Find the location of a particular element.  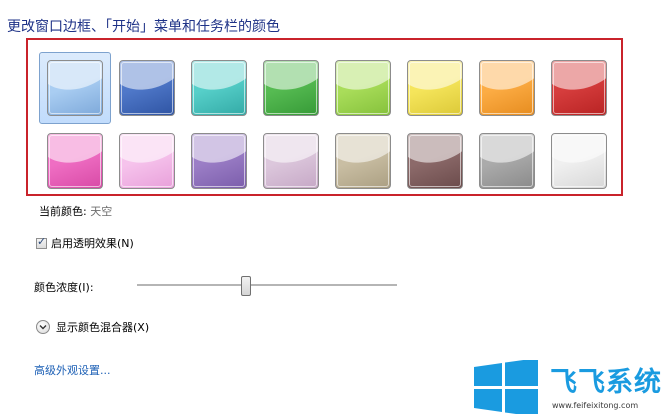

current-color-value: 天空 is located at coordinates (101, 211).